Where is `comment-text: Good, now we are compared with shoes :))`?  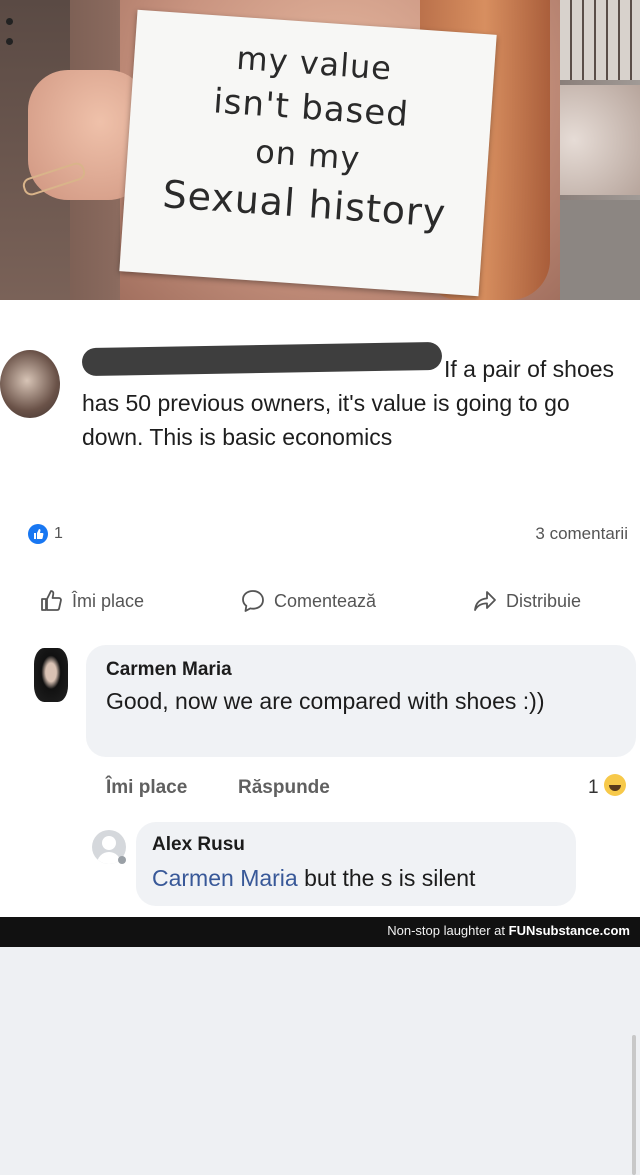 comment-text: Good, now we are compared with shoes :)) is located at coordinates (325, 701).